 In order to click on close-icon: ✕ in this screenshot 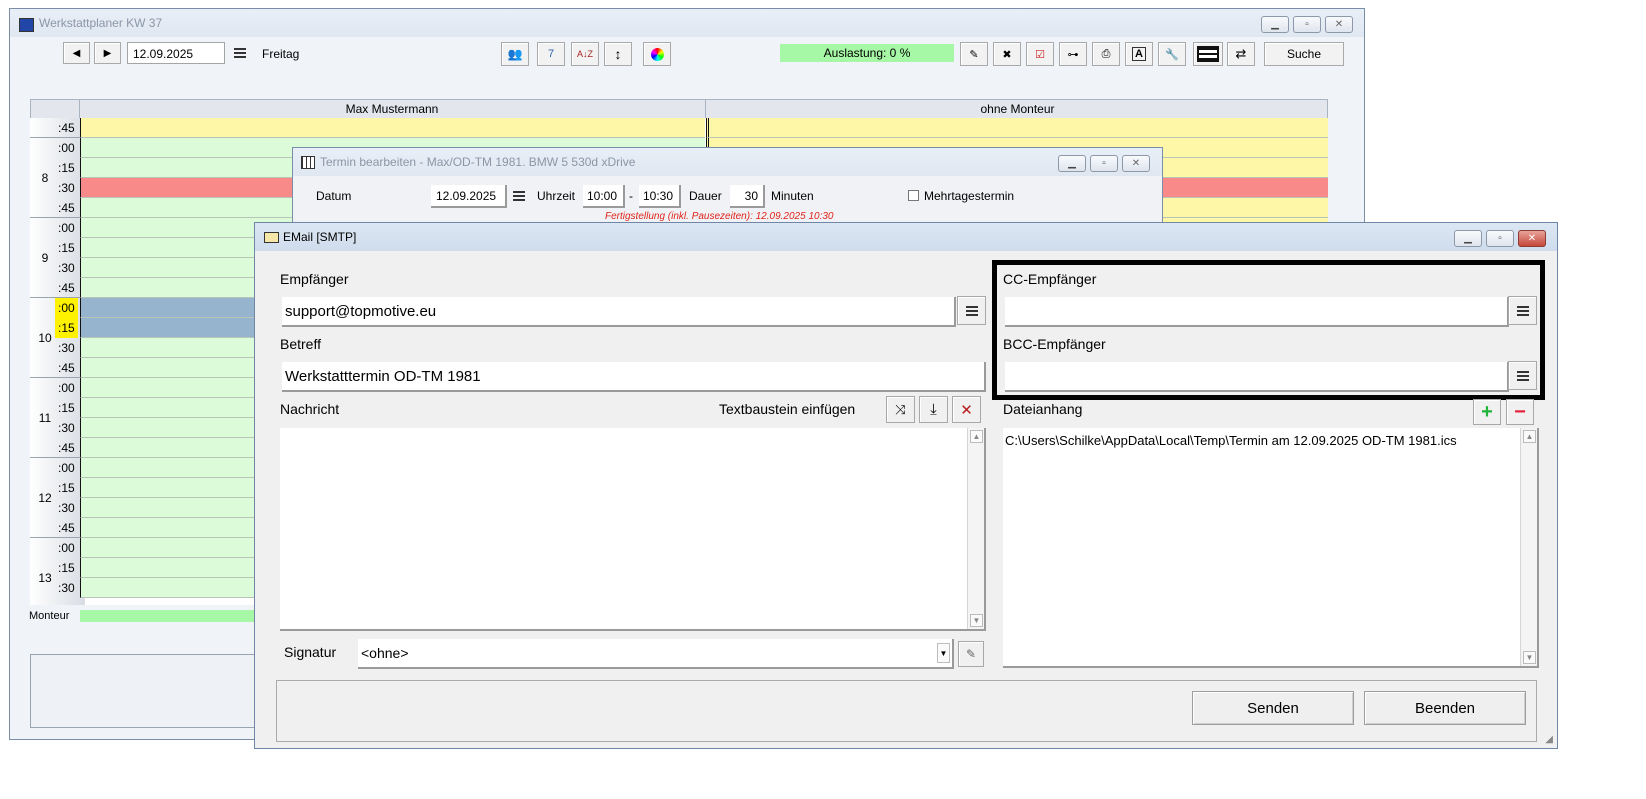, I will do `click(1532, 238)`.